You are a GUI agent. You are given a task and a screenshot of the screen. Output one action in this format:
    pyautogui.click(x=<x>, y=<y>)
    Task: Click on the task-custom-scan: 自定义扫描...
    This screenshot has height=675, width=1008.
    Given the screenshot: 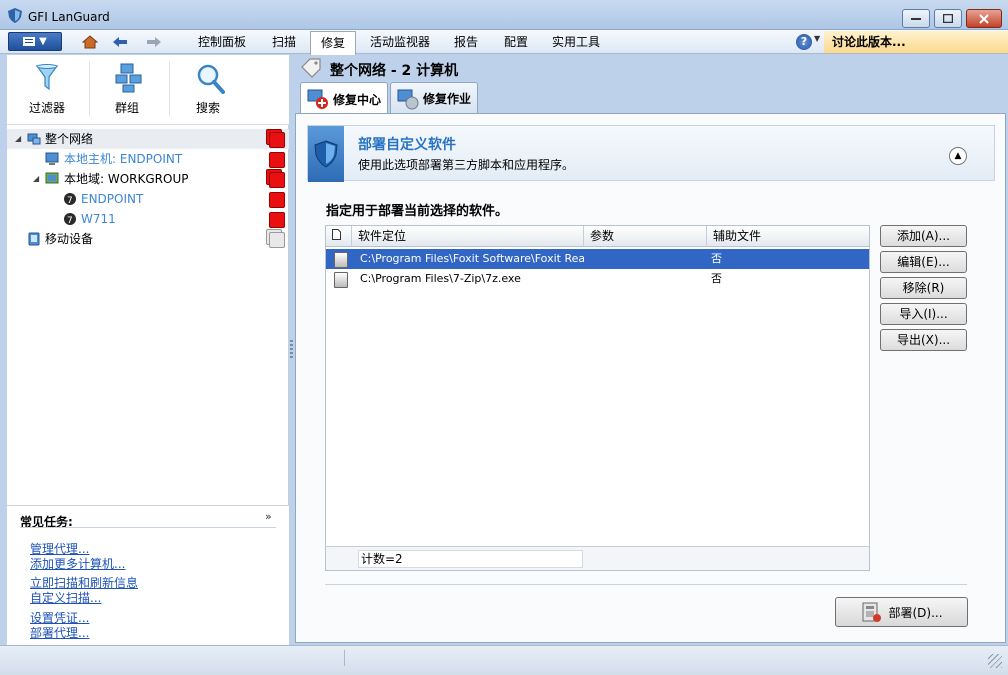 What is the action you would take?
    pyautogui.click(x=65, y=597)
    